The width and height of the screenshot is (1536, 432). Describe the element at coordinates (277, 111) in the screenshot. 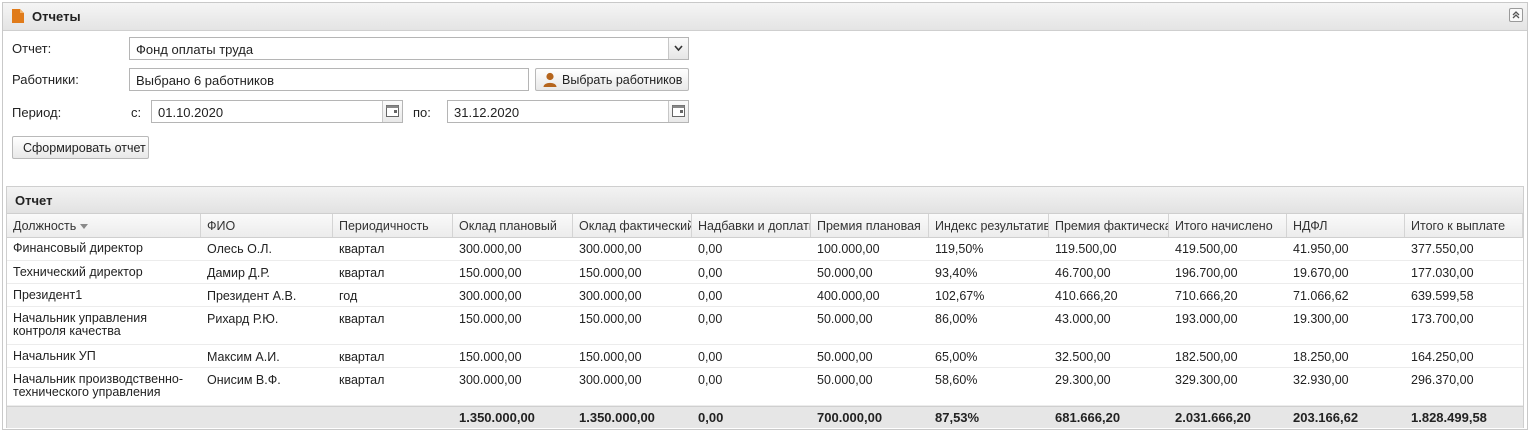

I see `from-date-field: 01.10.2020` at that location.